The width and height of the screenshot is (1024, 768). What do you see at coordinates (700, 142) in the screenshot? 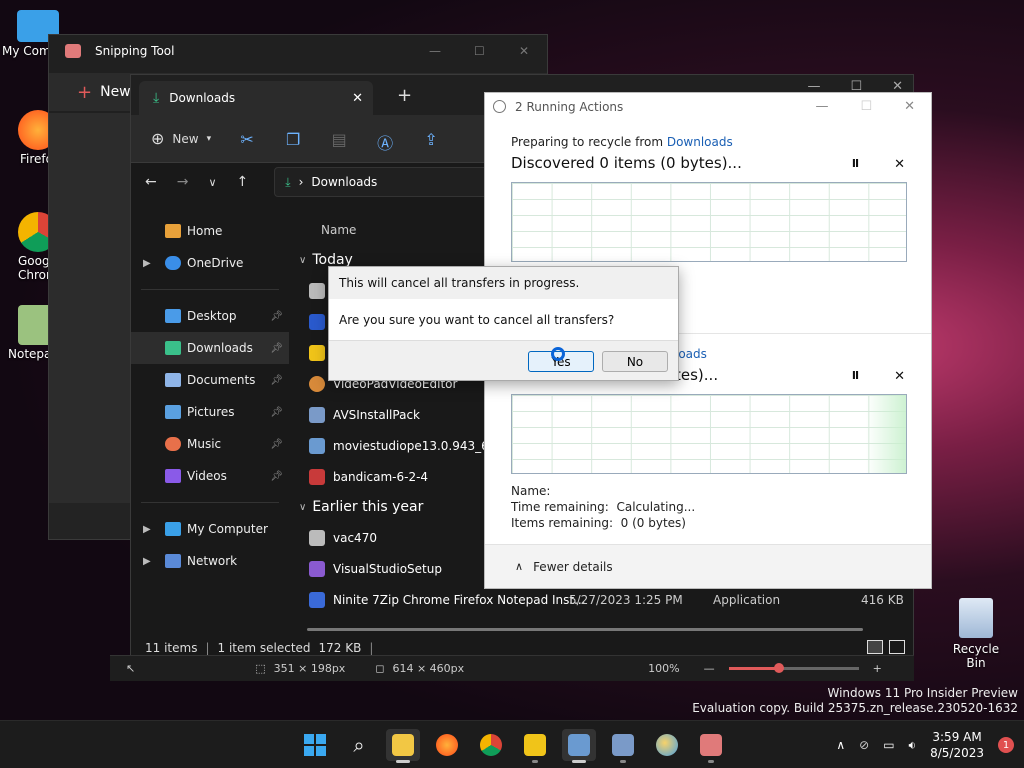
I see `operation-source-link: Downloads` at bounding box center [700, 142].